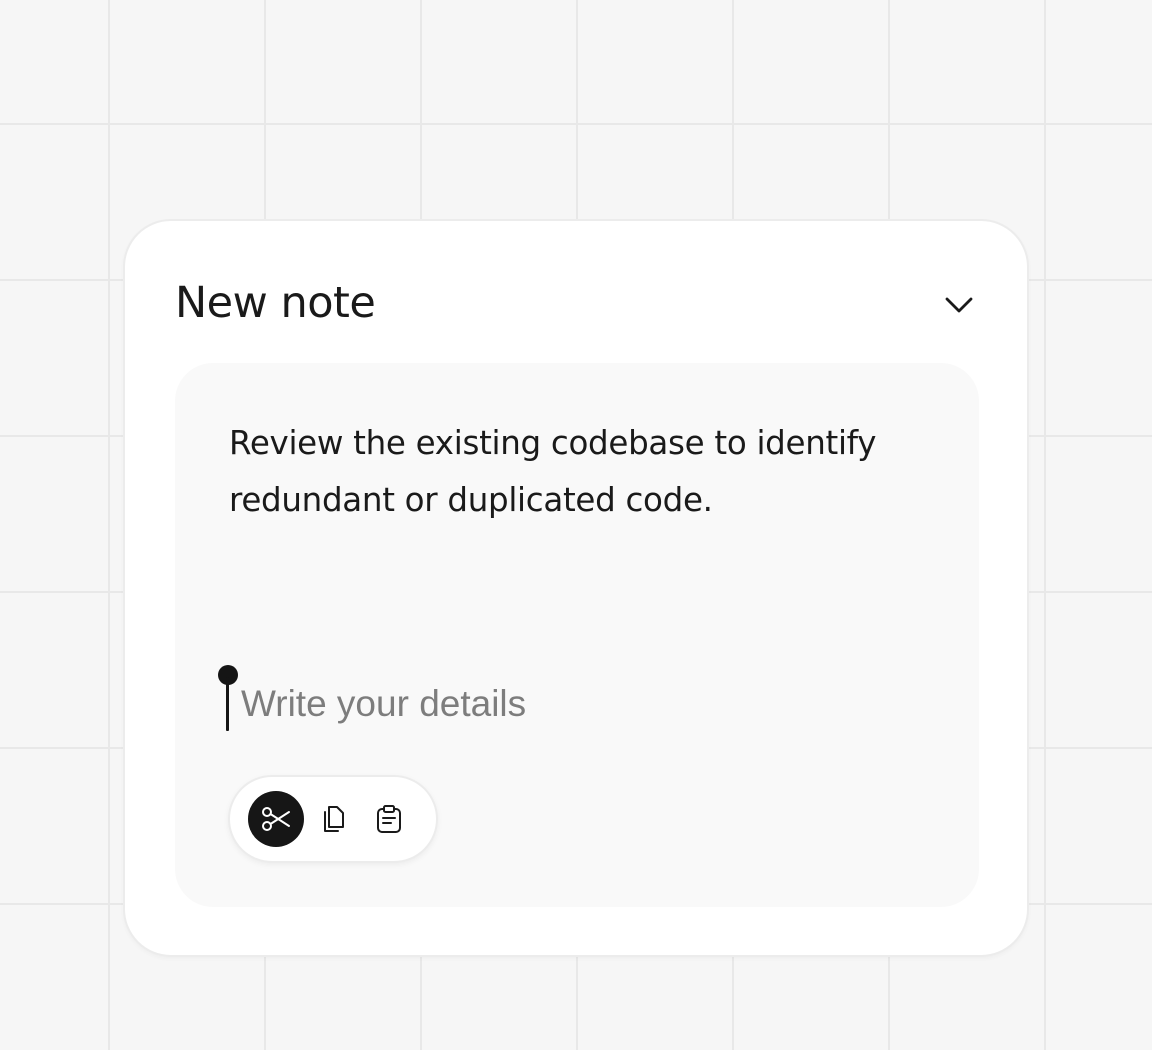  I want to click on cursor-bar, so click(227, 704).